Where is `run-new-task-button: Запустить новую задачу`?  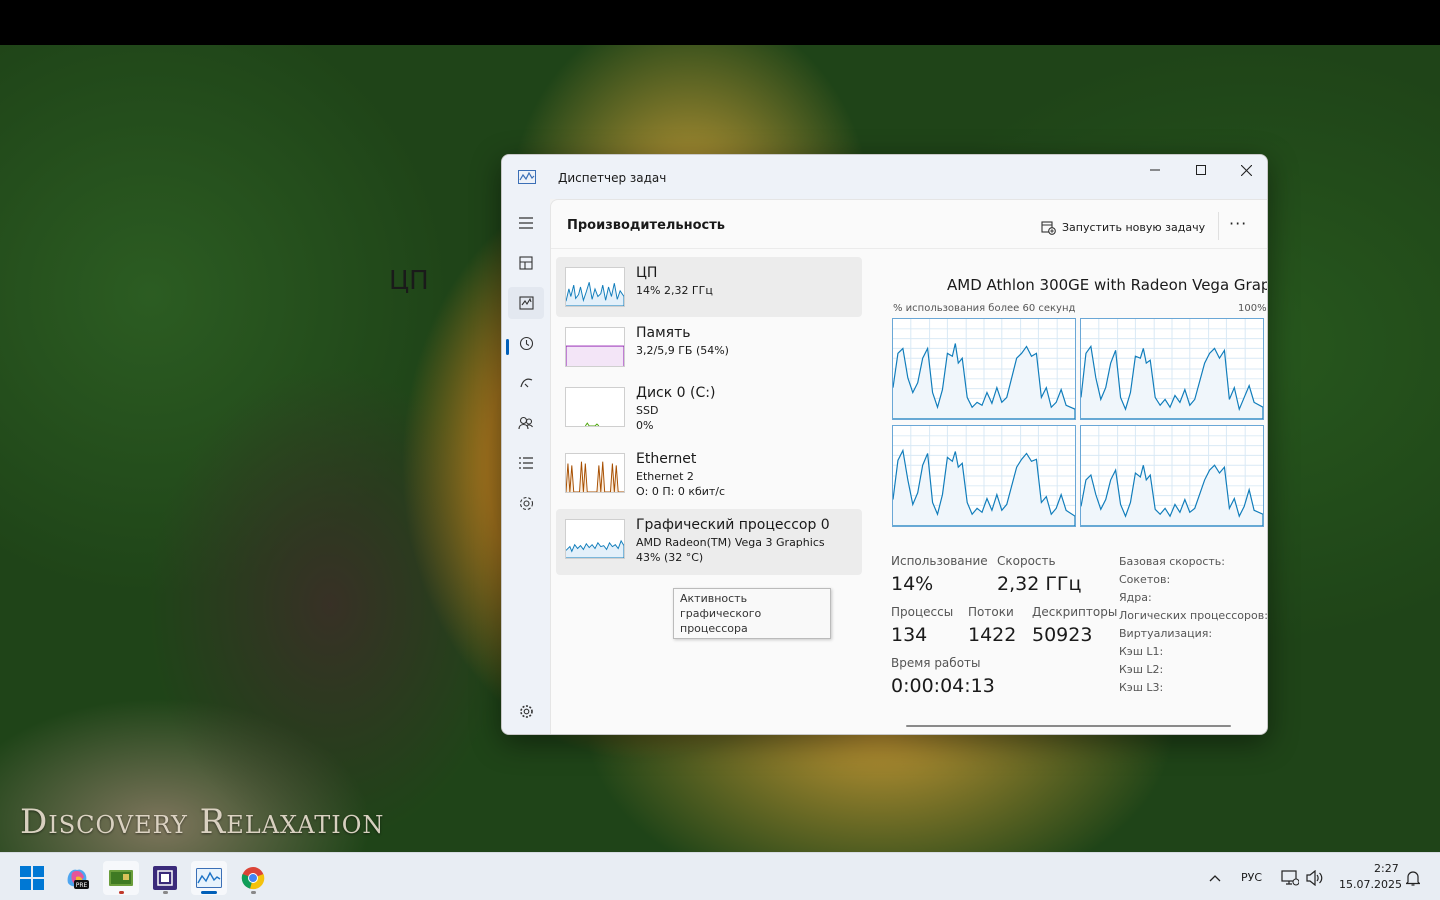
run-new-task-button: Запустить новую задачу is located at coordinates (1123, 227).